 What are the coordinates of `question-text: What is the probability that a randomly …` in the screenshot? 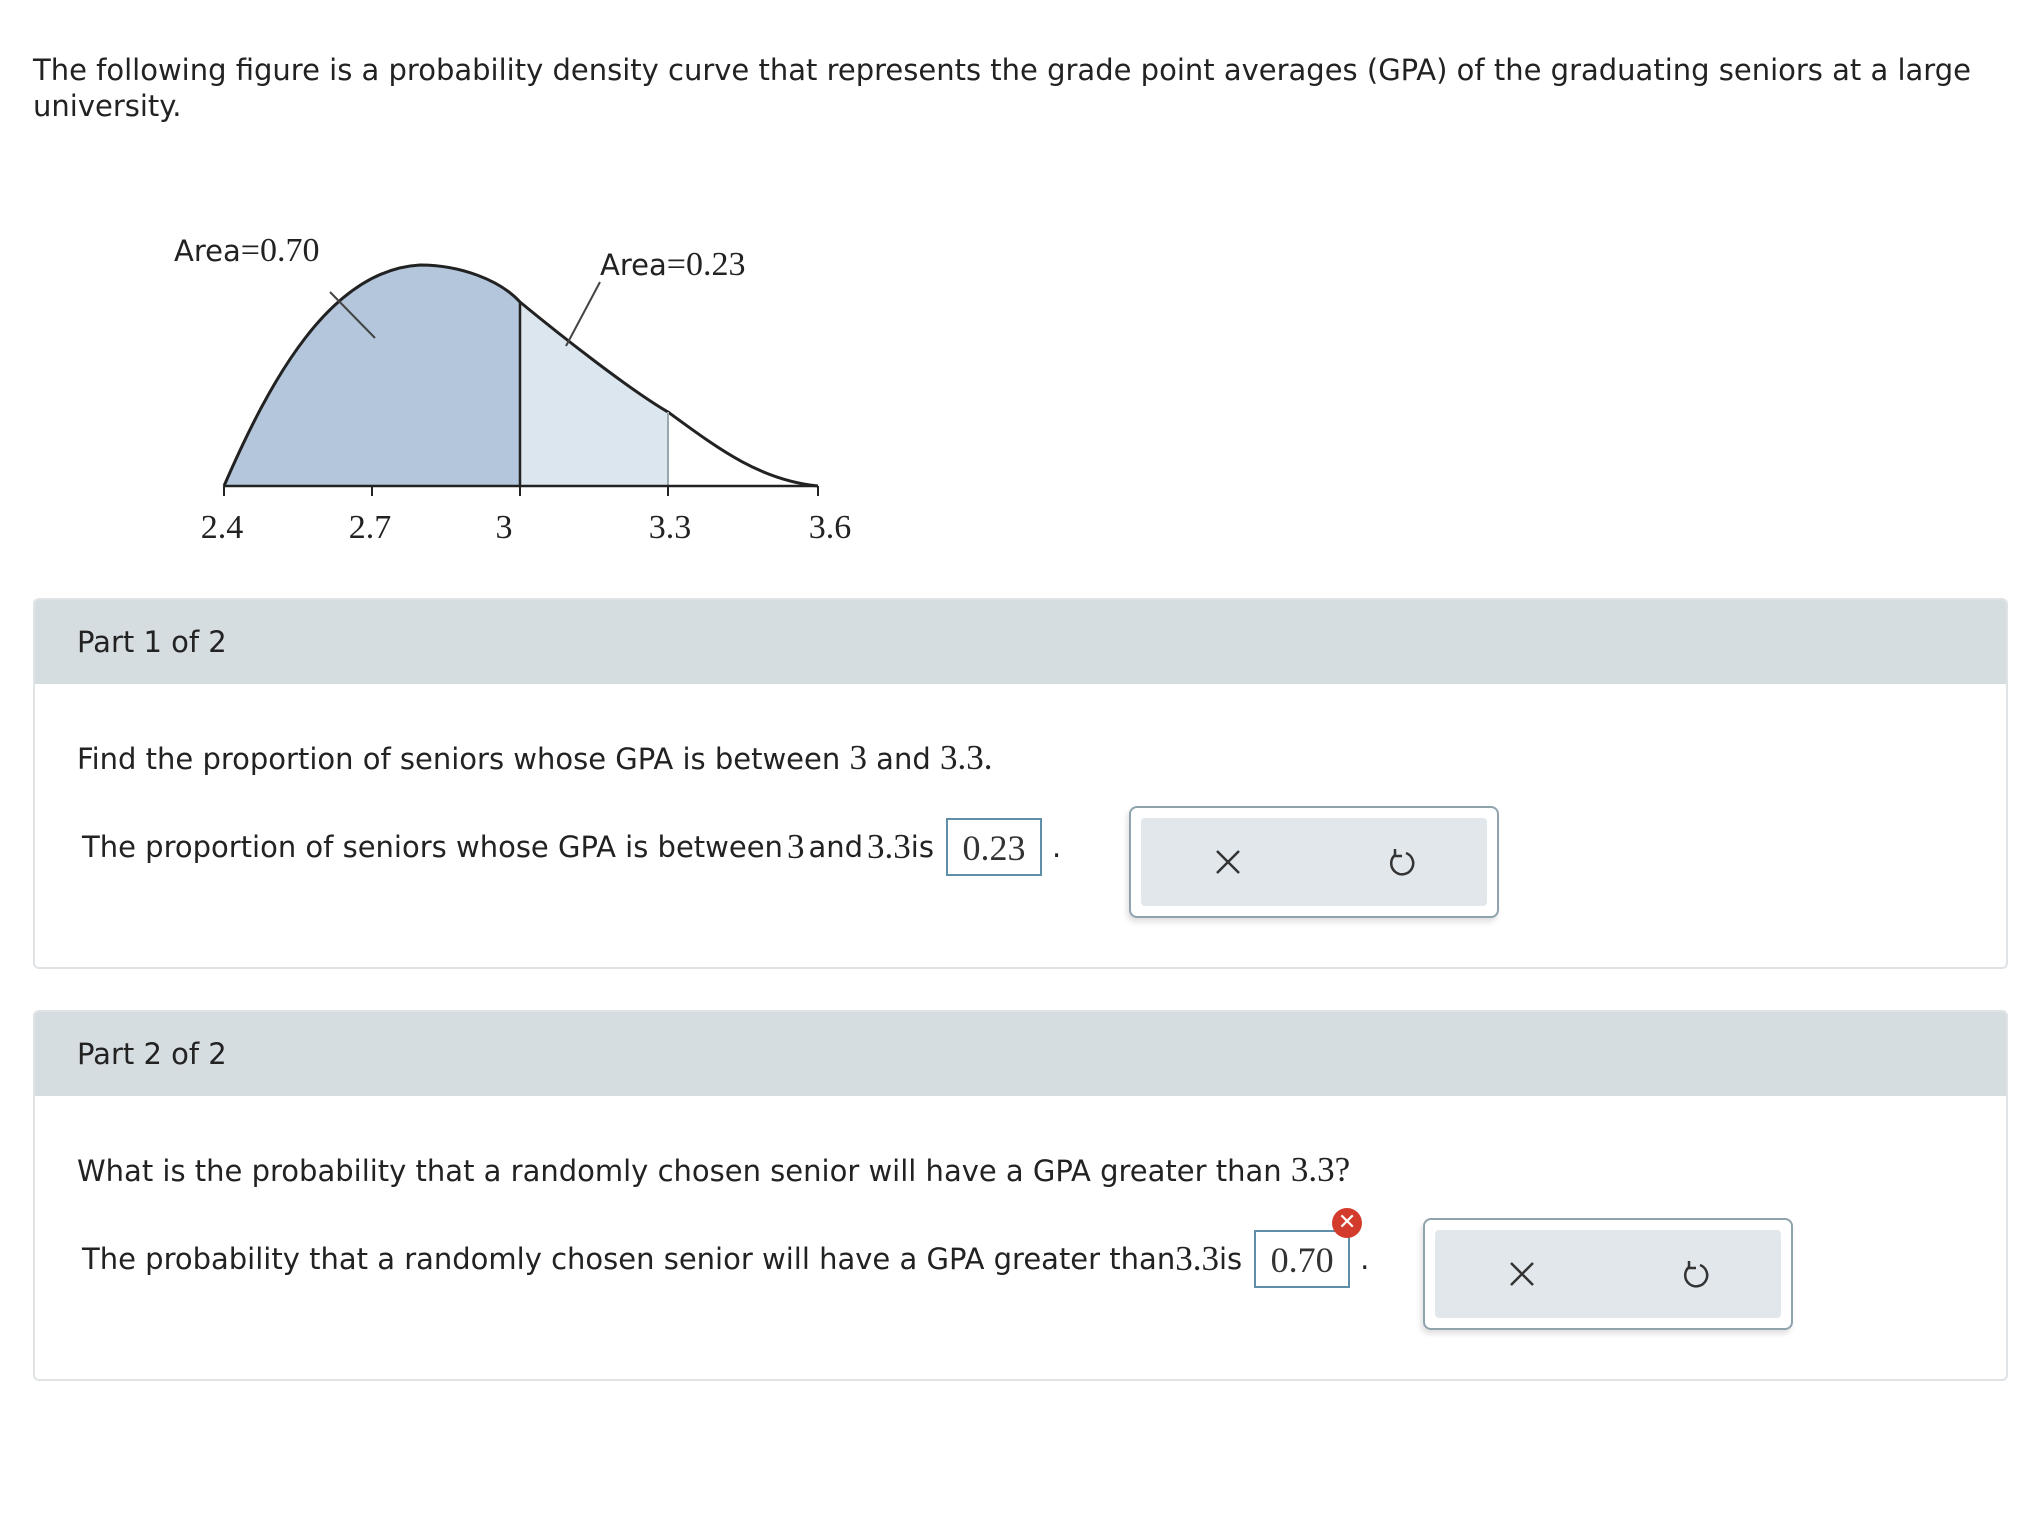 It's located at (714, 1169).